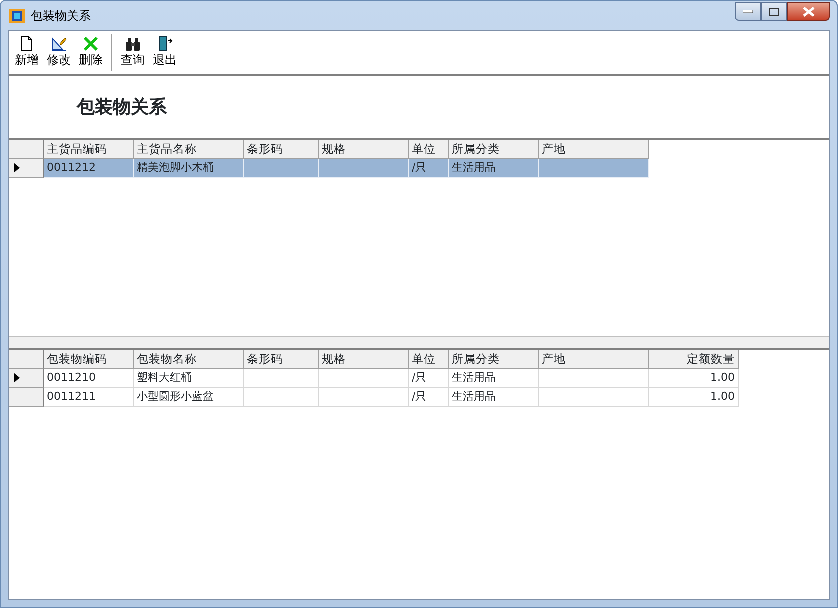 The width and height of the screenshot is (838, 608). I want to click on cross-icon, so click(91, 44).